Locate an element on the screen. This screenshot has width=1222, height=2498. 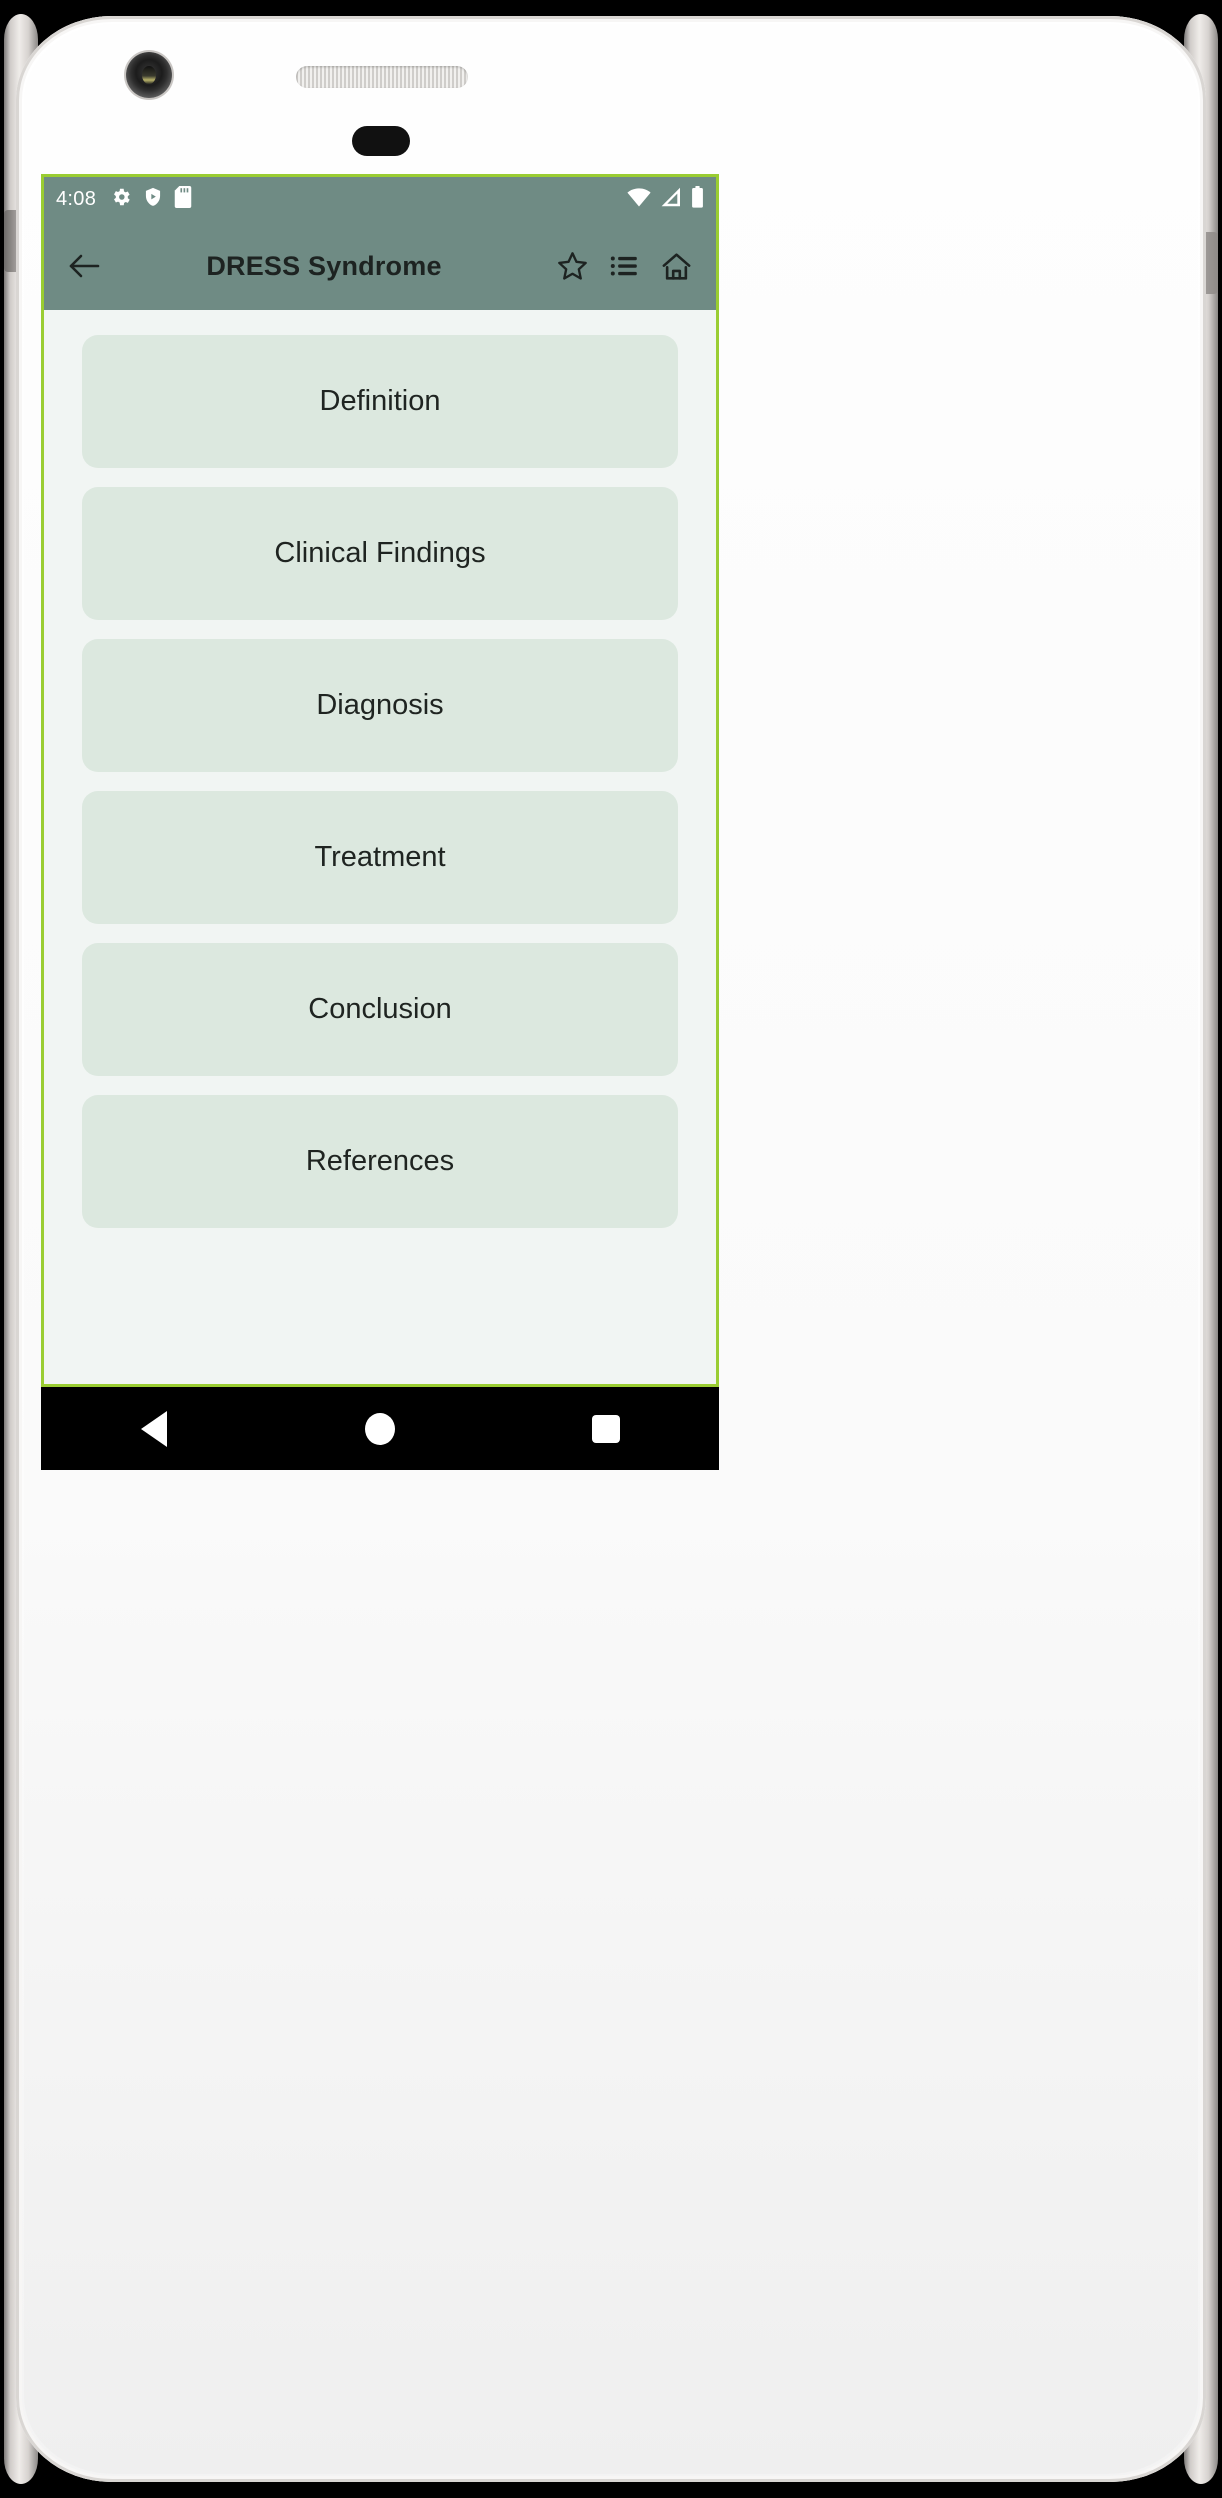
camera-lens is located at coordinates (149, 75).